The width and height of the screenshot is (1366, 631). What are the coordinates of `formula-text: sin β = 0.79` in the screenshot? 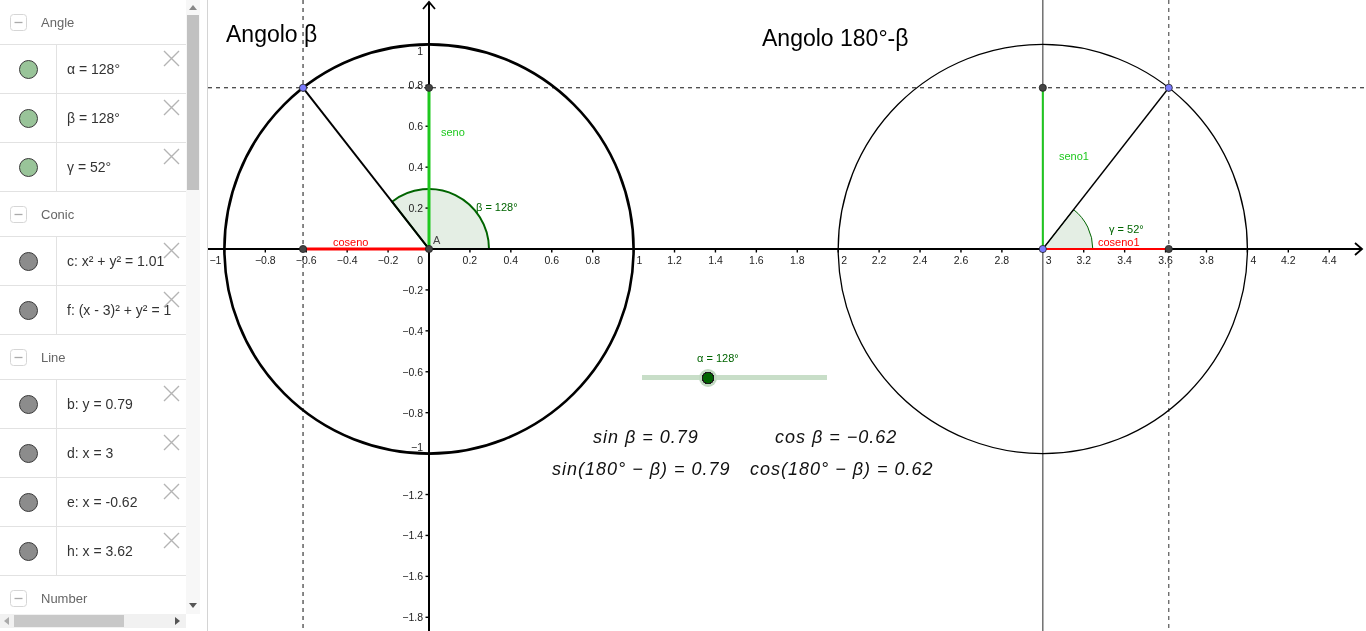 It's located at (646, 437).